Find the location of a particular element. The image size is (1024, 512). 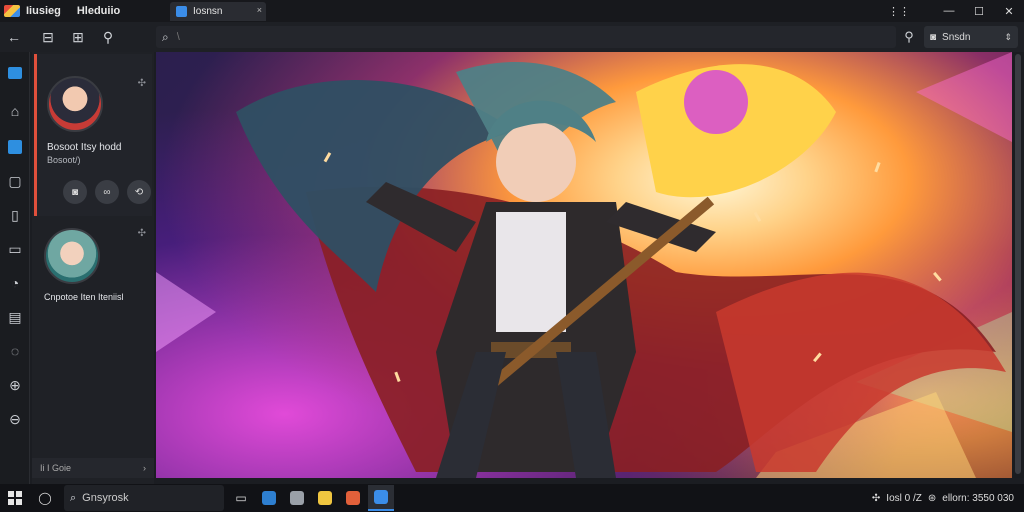

share-icon: ⟲ is located at coordinates (139, 192).